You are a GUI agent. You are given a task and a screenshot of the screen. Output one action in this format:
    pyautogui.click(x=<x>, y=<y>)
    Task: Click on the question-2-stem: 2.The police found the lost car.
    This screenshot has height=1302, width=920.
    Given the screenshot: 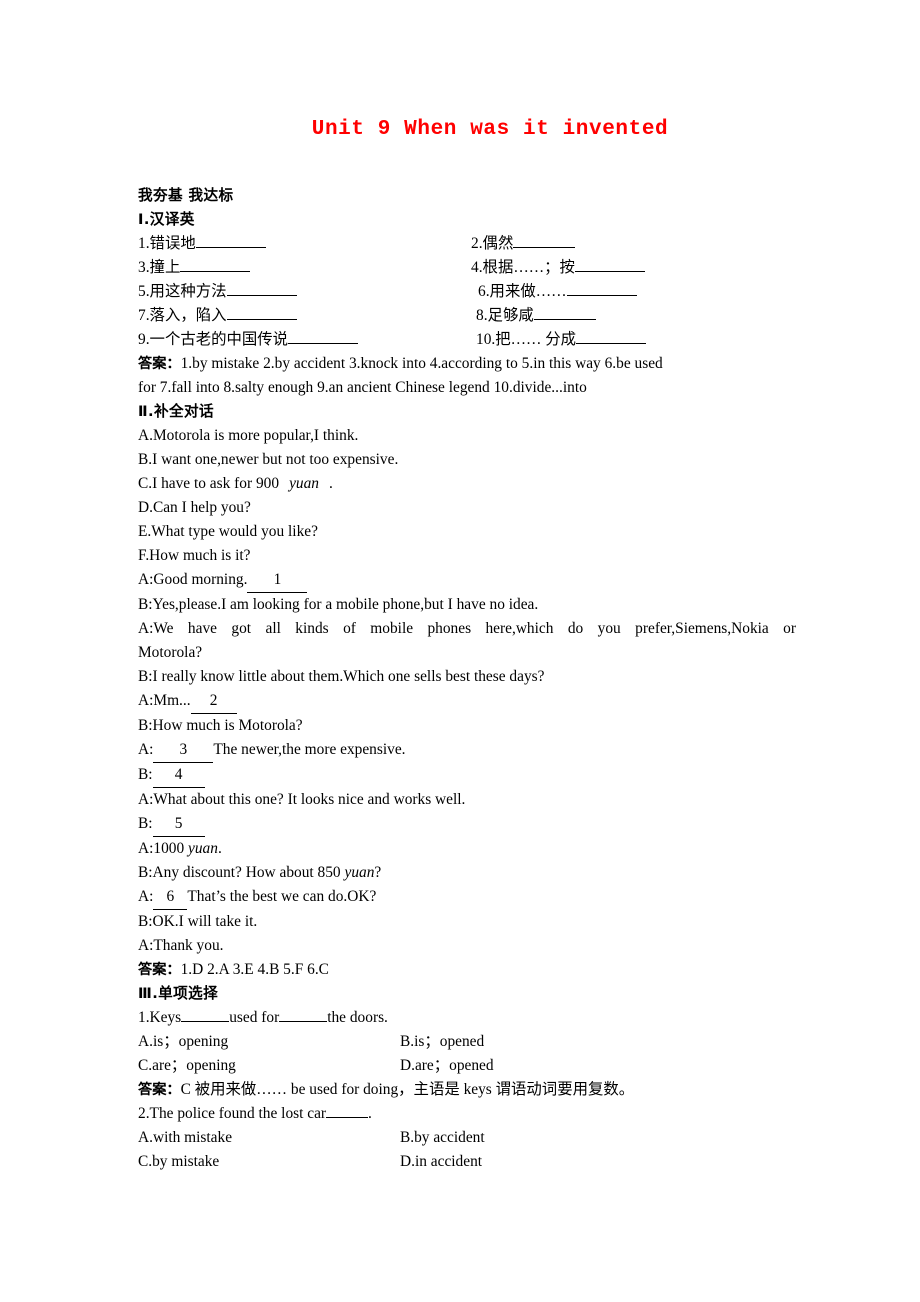 What is the action you would take?
    pyautogui.click(x=255, y=1113)
    